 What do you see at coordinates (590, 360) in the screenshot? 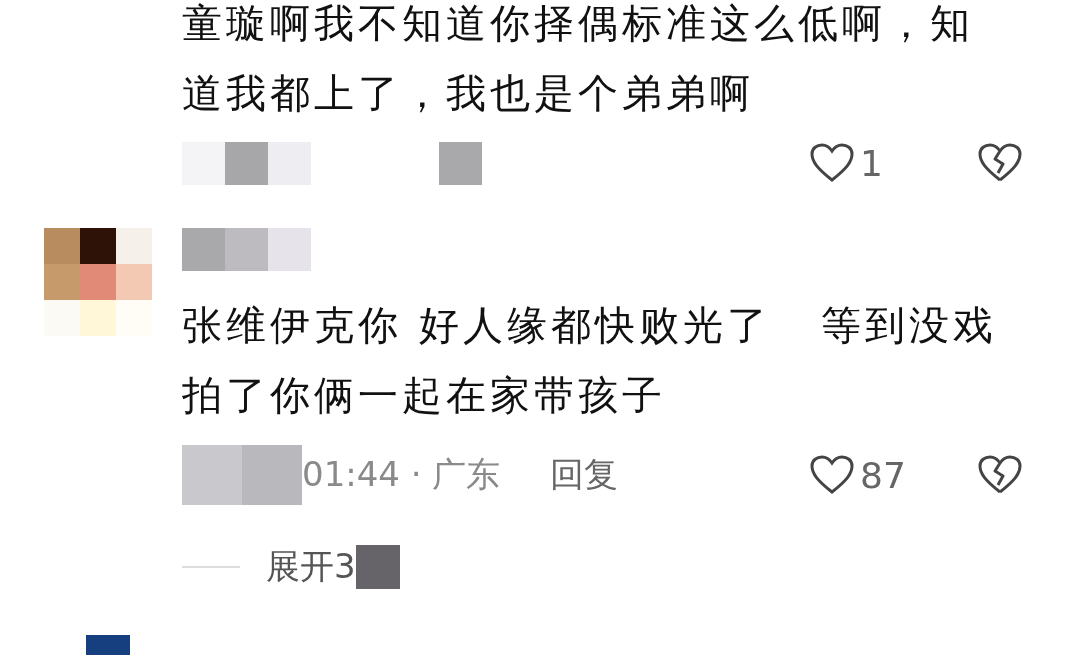
I see `comment-text: 张维伊克你 好人缘都快败光了 等到没戏拍了你俩一起在家带孩子` at bounding box center [590, 360].